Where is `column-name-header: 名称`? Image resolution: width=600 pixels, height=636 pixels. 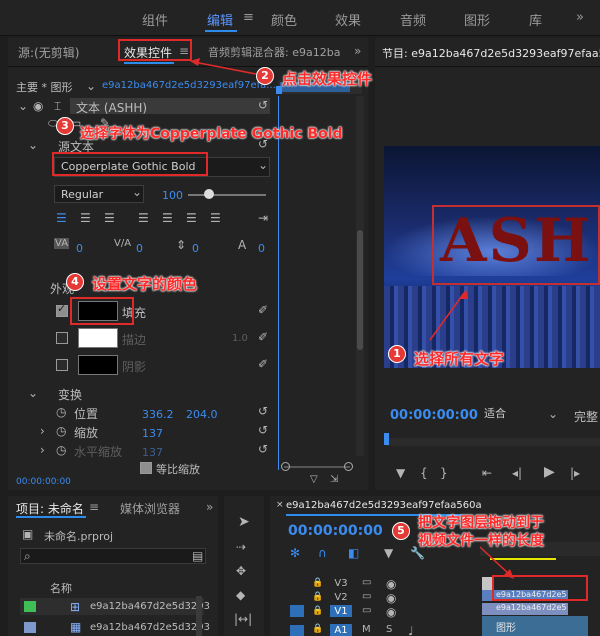
column-name-header: 名称 is located at coordinates (61, 588).